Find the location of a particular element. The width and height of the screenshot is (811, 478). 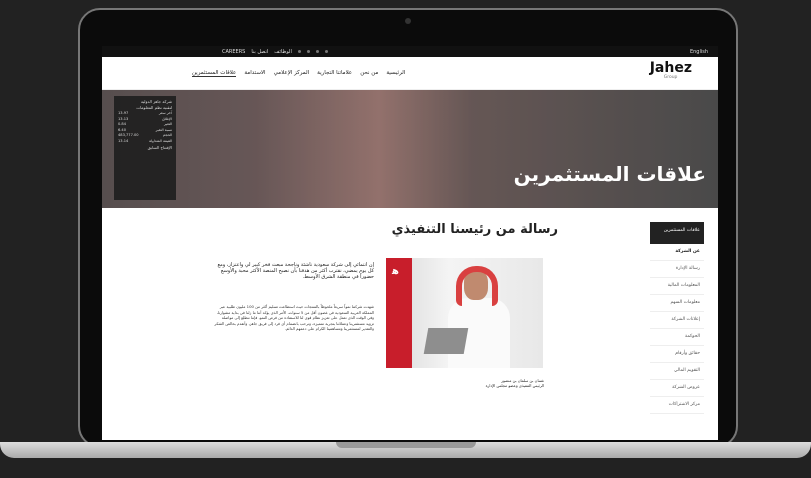

brand-bar: ﻫ is located at coordinates (399, 313).